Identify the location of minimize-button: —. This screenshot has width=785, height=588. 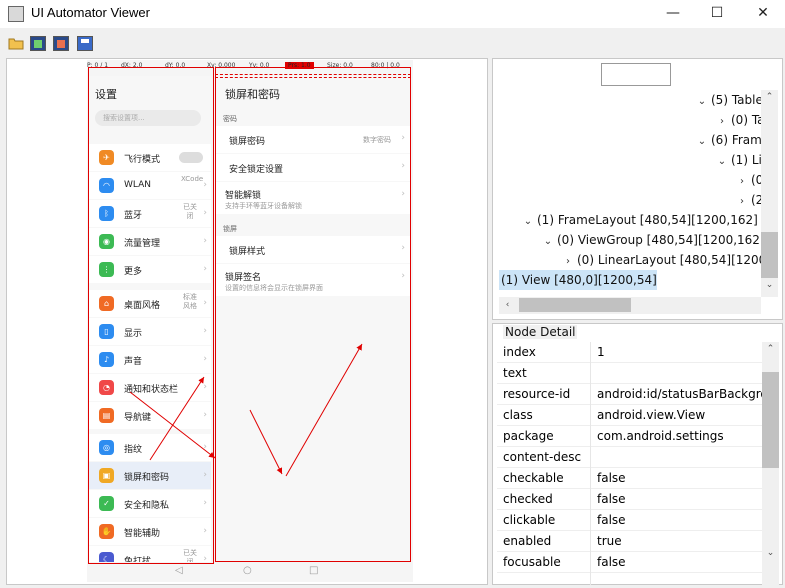
(673, 14).